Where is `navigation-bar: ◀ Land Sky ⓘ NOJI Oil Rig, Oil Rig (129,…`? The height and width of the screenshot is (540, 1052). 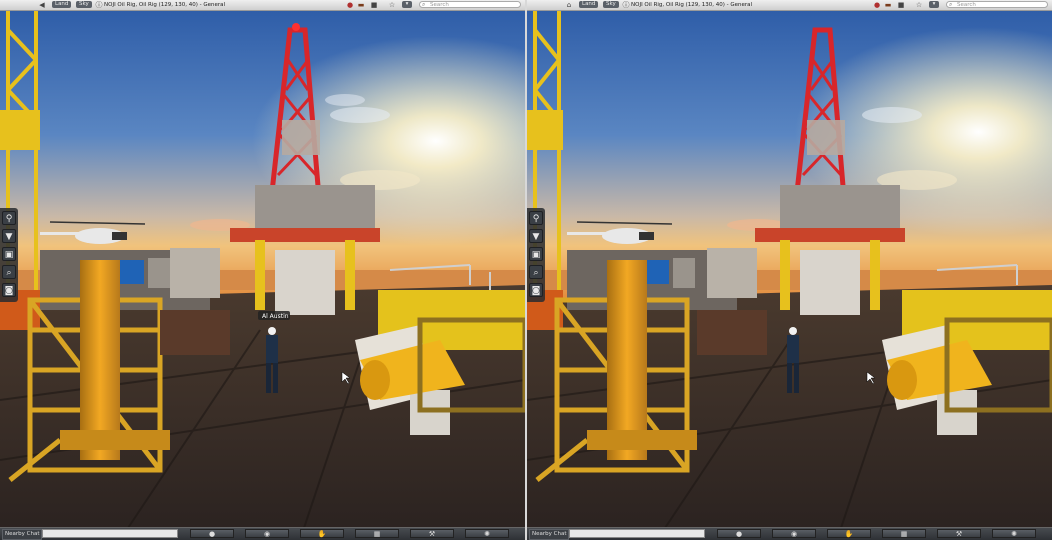 navigation-bar: ◀ Land Sky ⓘ NOJI Oil Rig, Oil Rig (129,… is located at coordinates (262, 5).